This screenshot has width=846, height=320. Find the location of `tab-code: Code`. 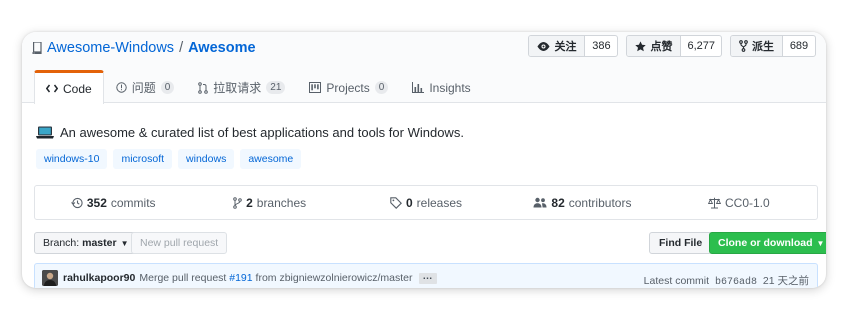

tab-code: Code is located at coordinates (69, 87).